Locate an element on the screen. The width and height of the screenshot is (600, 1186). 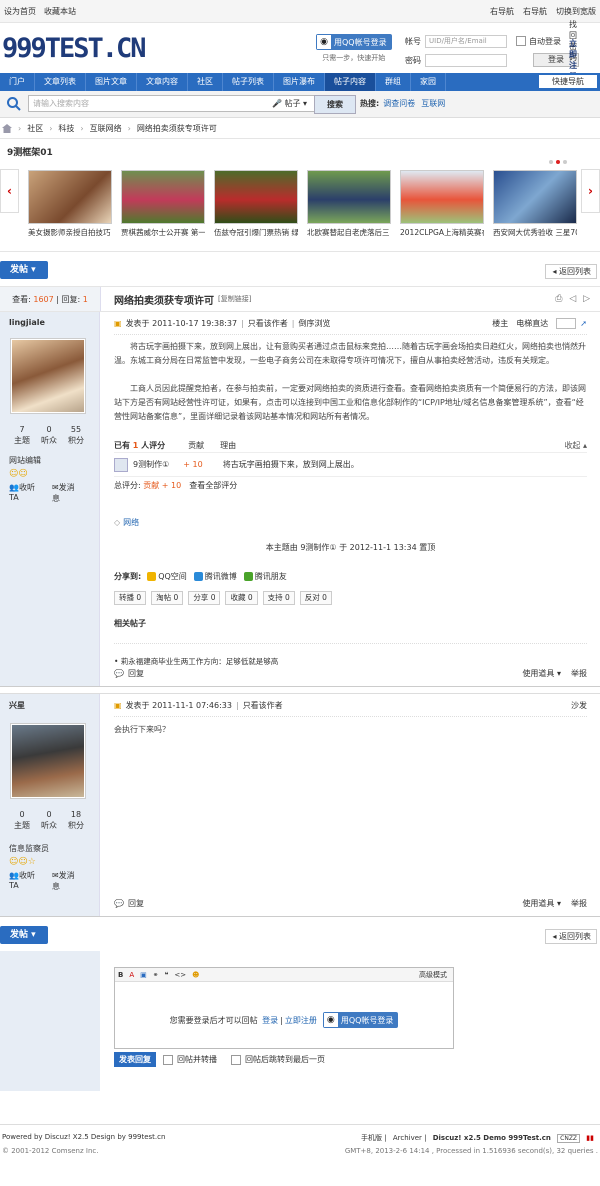
login-link: 登录 is located at coordinates (270, 1020).